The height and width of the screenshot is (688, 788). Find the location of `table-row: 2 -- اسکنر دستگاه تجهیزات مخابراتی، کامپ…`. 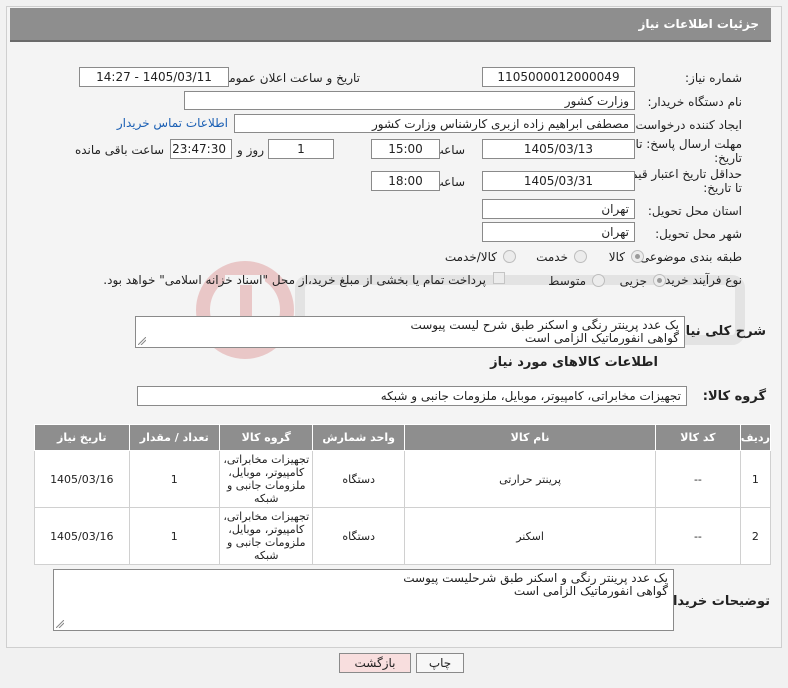

table-row: 2 -- اسکنر دستگاه تجهیزات مخابراتی، کامپ… is located at coordinates (403, 536).